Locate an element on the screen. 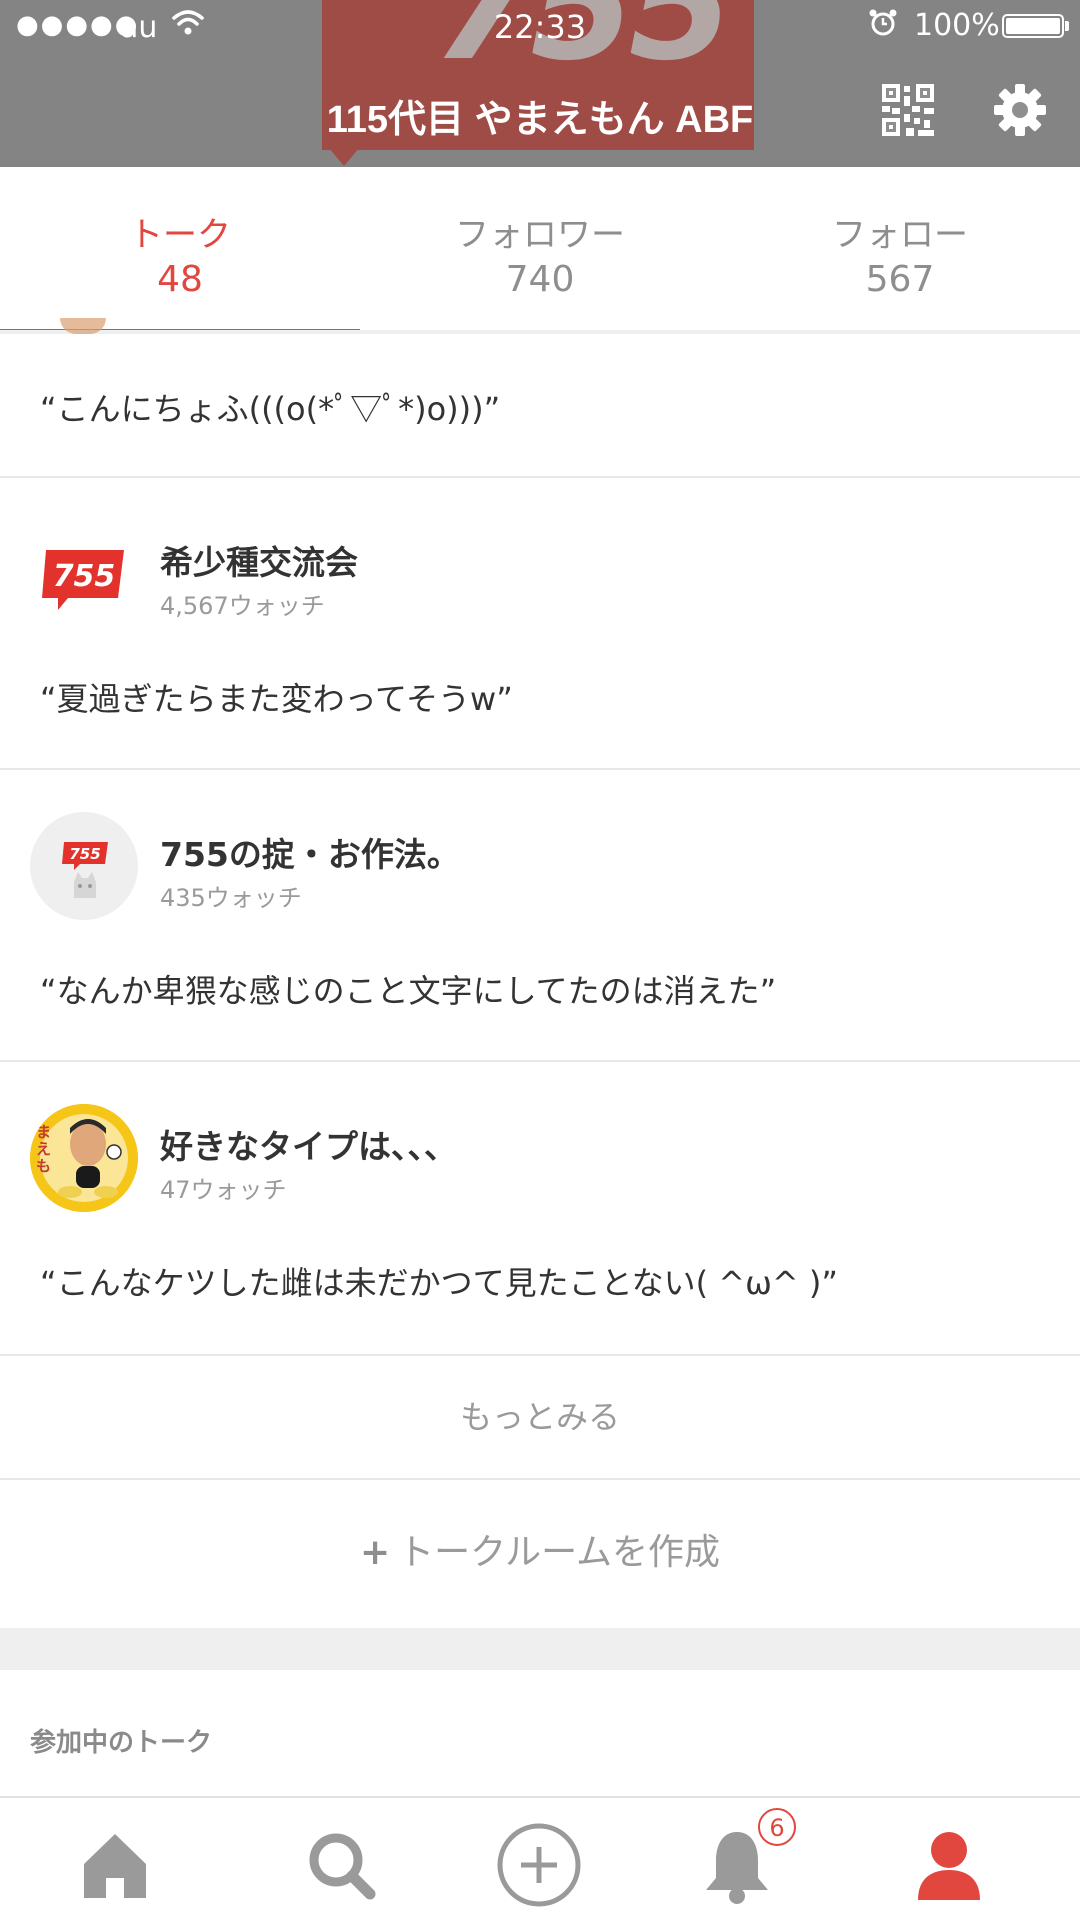  joined-talks-heading: 参加中のトーク is located at coordinates (121, 1743).